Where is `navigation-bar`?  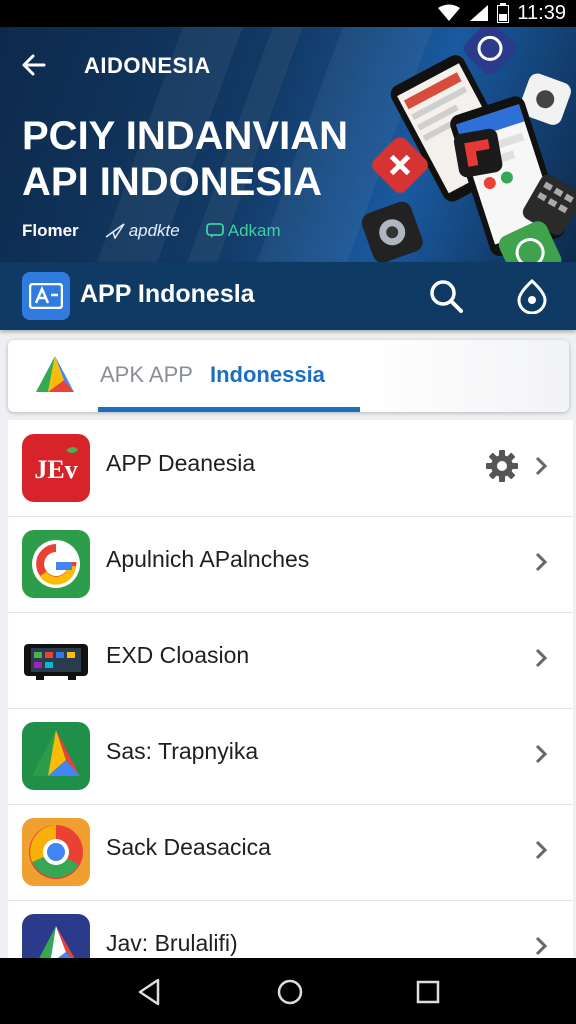 navigation-bar is located at coordinates (288, 991).